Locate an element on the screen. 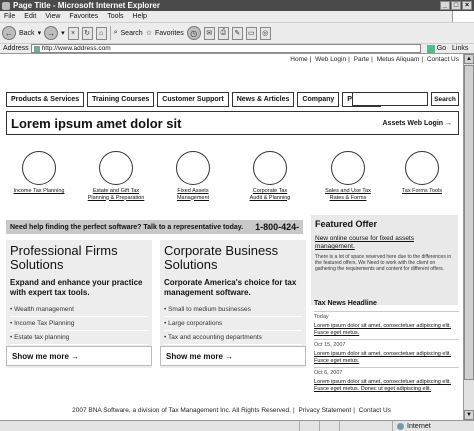  sales-use-tax-icon is located at coordinates (348, 168).